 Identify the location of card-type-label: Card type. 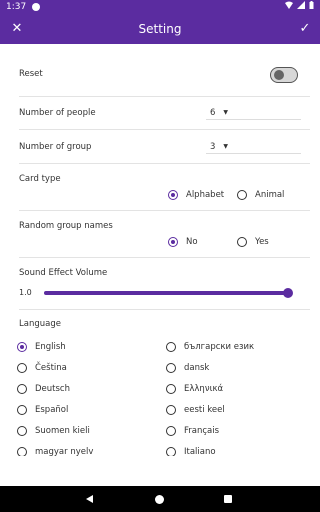
(40, 179).